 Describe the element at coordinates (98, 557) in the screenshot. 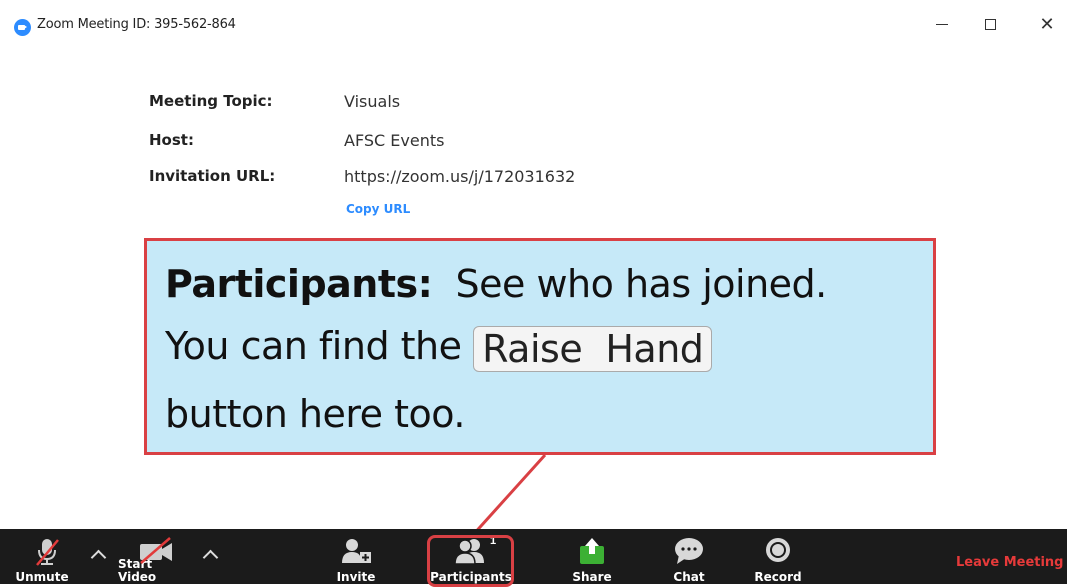

I see `audio-options-chevron-icon` at that location.